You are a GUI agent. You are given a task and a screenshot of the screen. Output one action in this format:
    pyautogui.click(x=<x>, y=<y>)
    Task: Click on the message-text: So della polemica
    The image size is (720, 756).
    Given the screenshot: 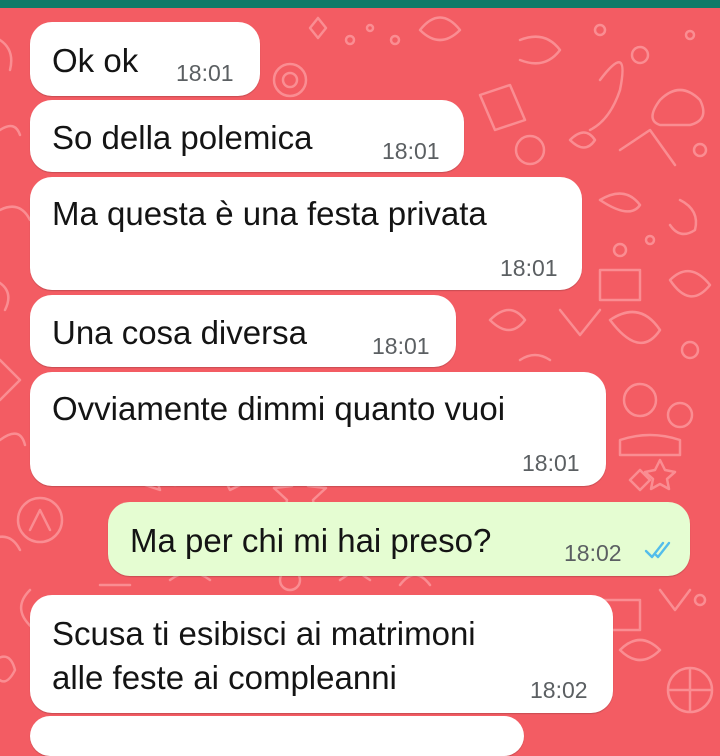 What is the action you would take?
    pyautogui.click(x=182, y=137)
    